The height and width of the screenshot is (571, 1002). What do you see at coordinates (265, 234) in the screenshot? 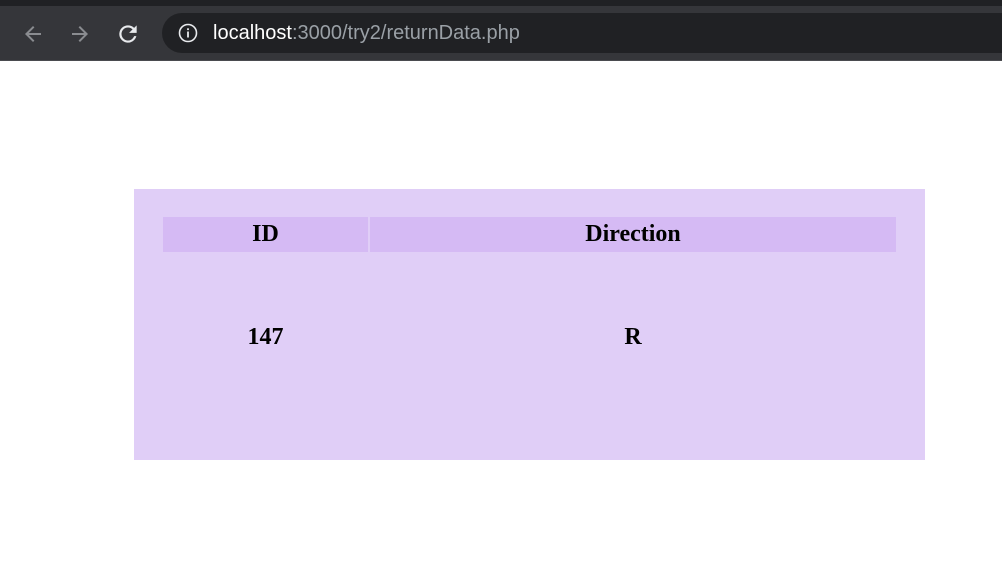
I see `column-header-id: ID` at bounding box center [265, 234].